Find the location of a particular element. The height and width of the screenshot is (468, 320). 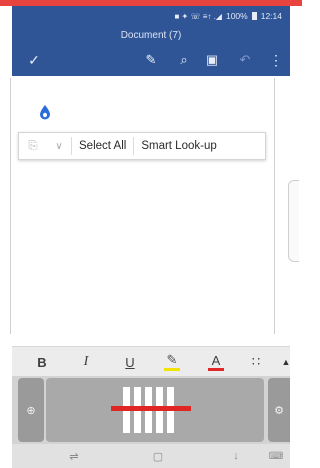

format-toolbar: B I U ✎ A ∷ ▲ is located at coordinates (151, 361).